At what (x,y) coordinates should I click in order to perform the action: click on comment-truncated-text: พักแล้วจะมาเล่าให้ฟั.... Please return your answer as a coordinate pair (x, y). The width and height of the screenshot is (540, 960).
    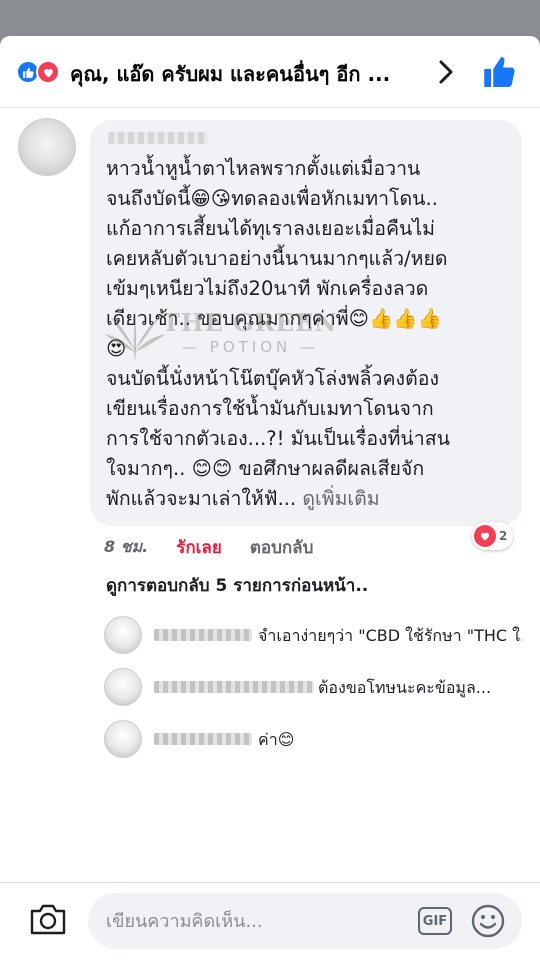
    Looking at the image, I should click on (201, 498).